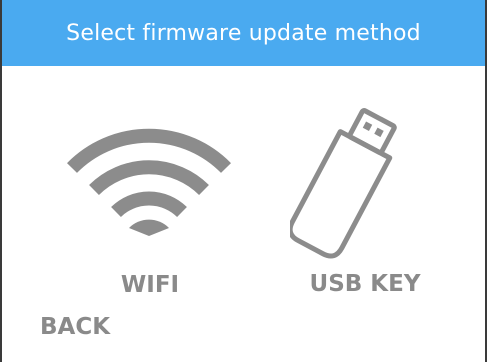 This screenshot has width=497, height=362. What do you see at coordinates (149, 182) in the screenshot?
I see `wifi-icon` at bounding box center [149, 182].